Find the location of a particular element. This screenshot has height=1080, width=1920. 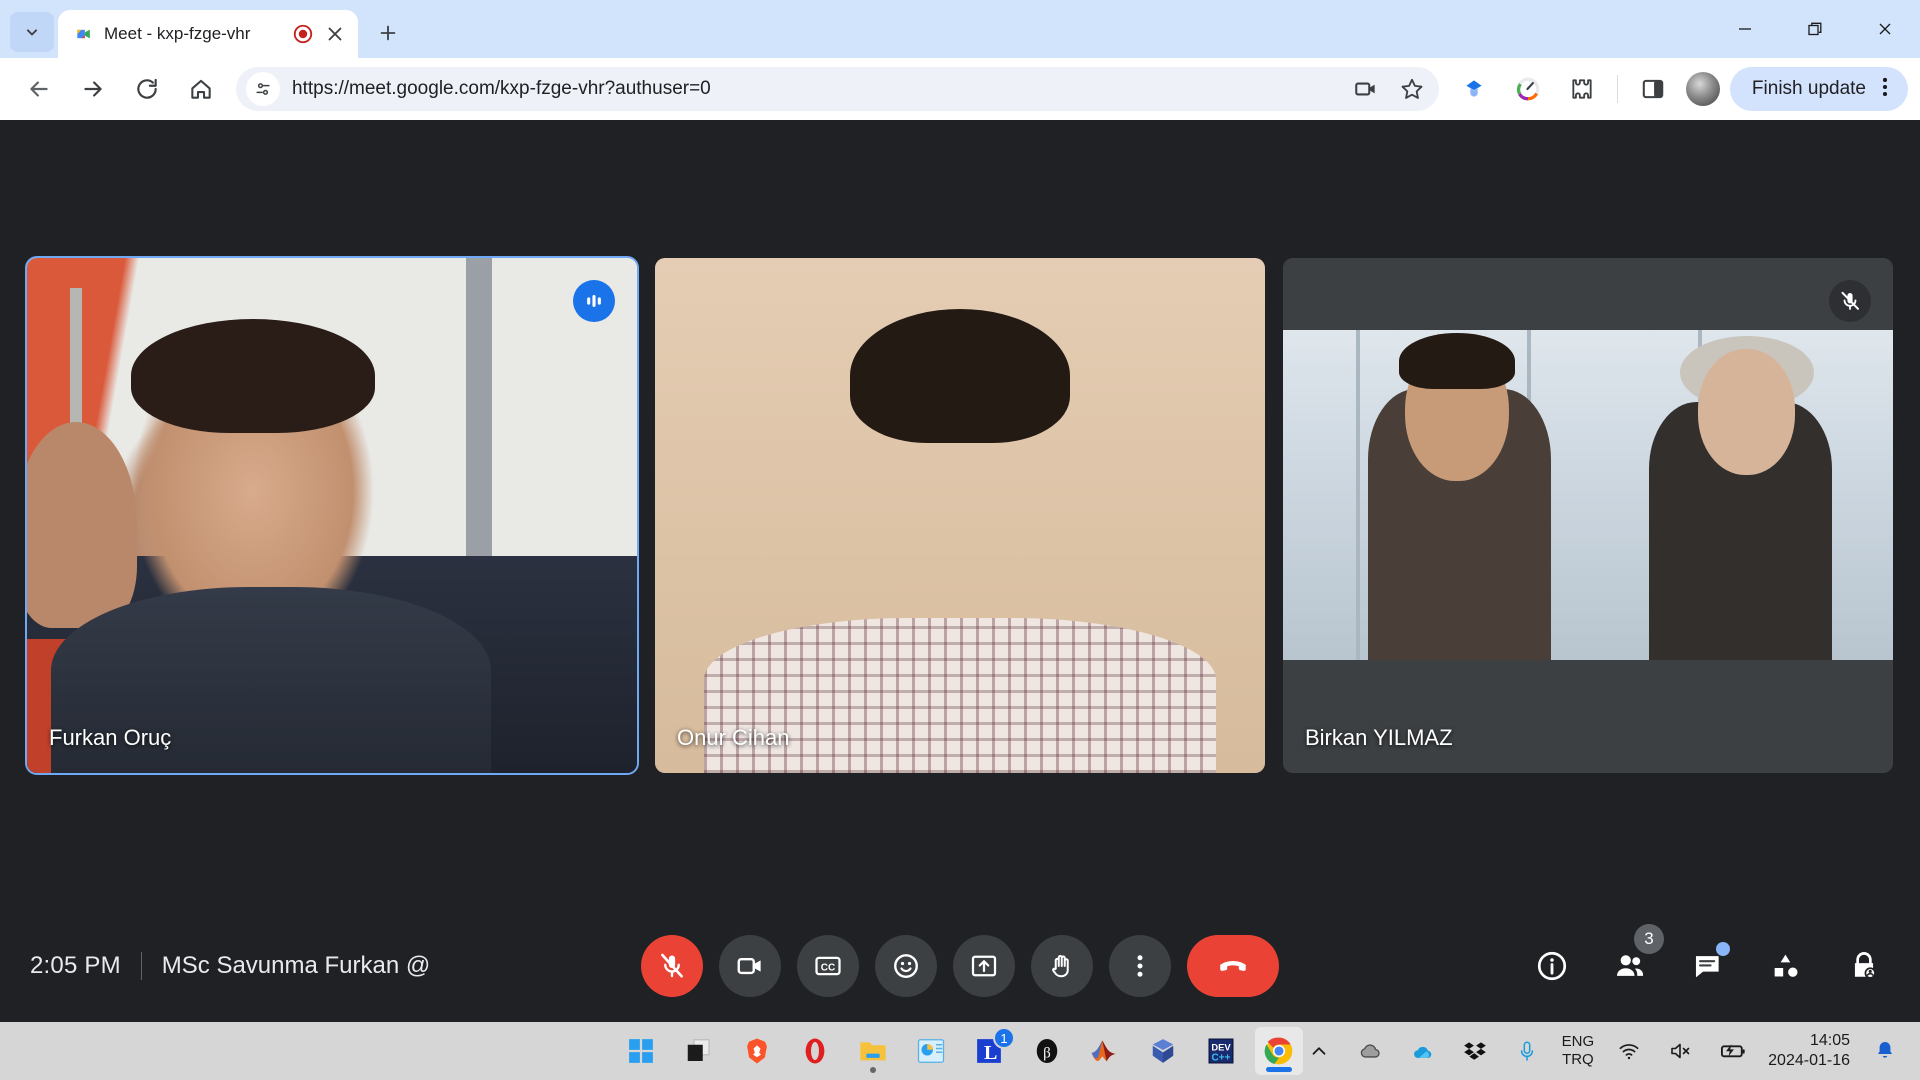

meet-control-bar: 2:05 PM MSc Savunma Furkan @ CC 3 is located at coordinates (960, 966).